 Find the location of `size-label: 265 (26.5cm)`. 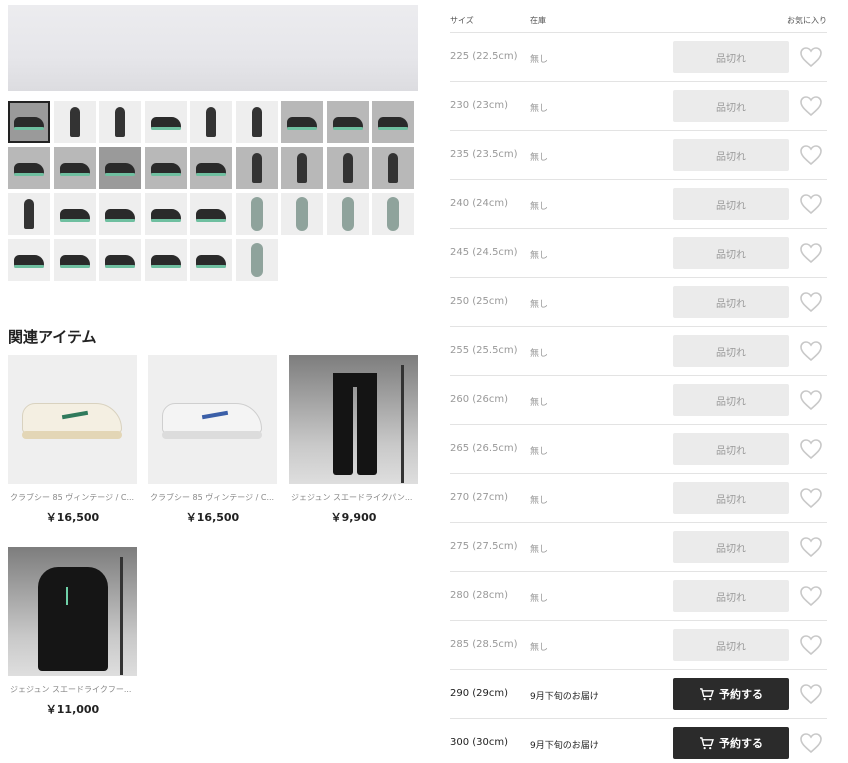

size-label: 265 (26.5cm) is located at coordinates (484, 448).